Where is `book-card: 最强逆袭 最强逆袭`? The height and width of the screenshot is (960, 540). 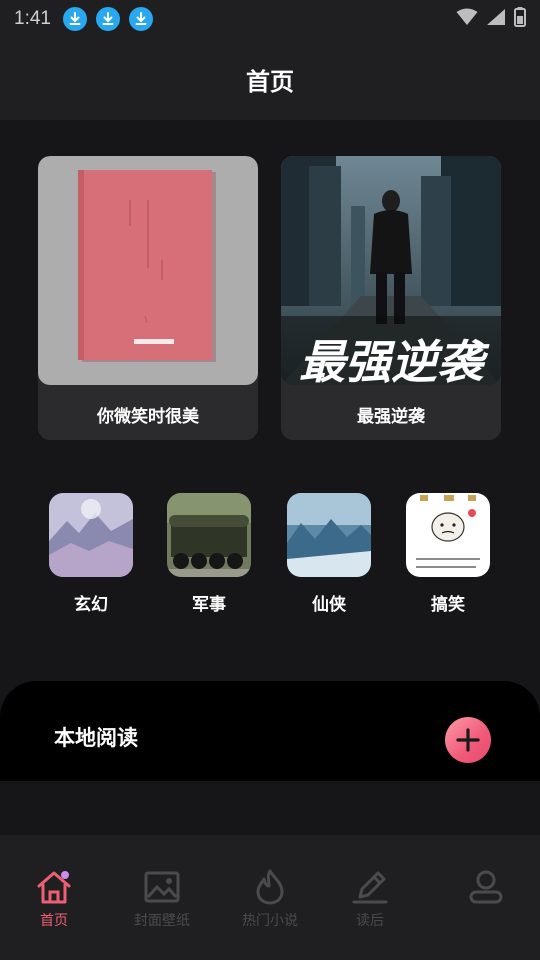 book-card: 最强逆袭 最强逆袭 is located at coordinates (391, 298).